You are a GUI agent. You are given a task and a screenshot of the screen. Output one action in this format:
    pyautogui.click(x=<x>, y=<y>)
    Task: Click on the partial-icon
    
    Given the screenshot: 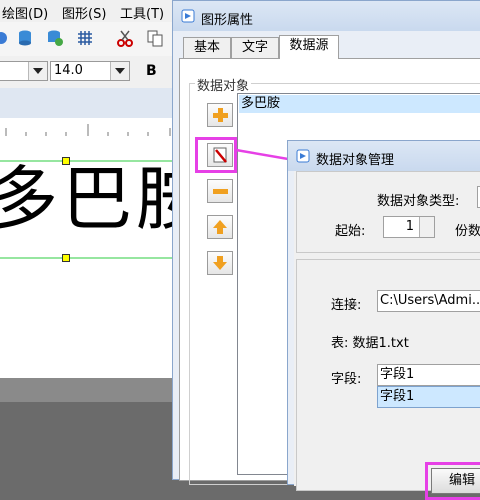 What is the action you would take?
    pyautogui.click(x=5, y=38)
    